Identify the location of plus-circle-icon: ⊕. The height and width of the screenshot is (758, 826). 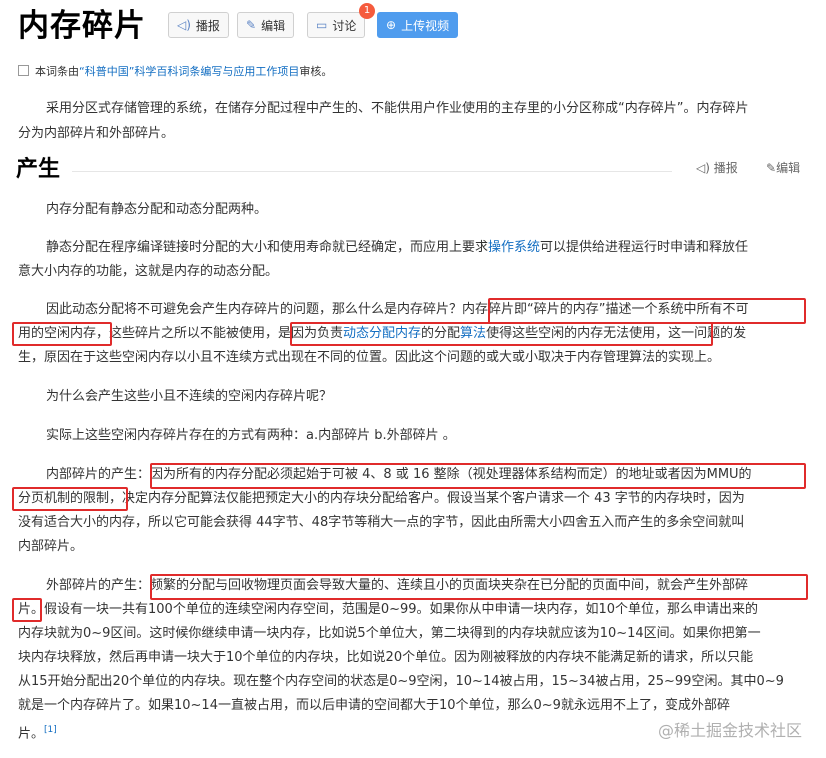
(391, 25).